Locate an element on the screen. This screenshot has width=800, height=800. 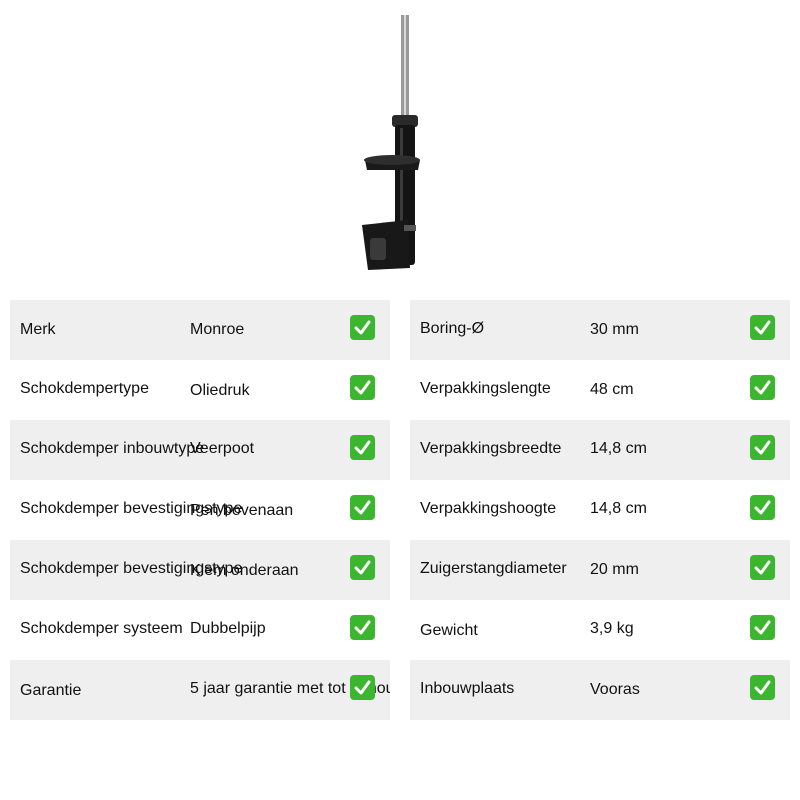
row-label: Verpakkingsbreedte is located at coordinates (491, 448).